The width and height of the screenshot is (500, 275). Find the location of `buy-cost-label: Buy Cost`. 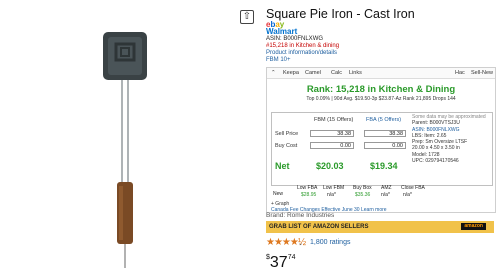

buy-cost-label: Buy Cost is located at coordinates (286, 146).